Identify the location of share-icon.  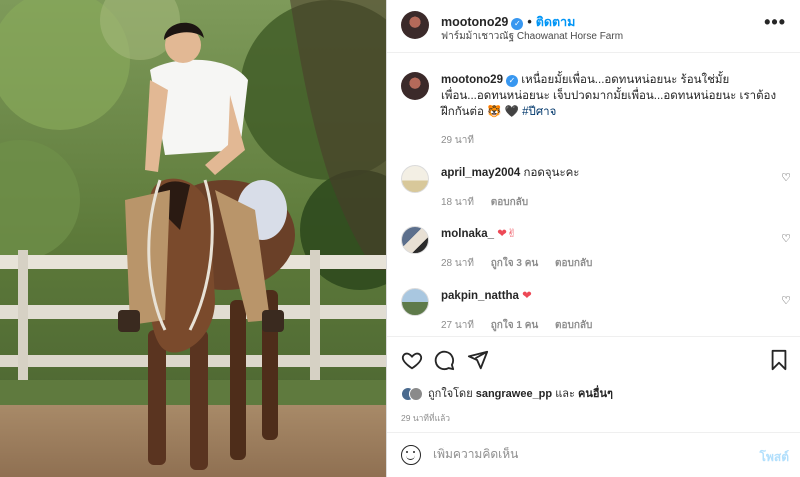
(478, 360).